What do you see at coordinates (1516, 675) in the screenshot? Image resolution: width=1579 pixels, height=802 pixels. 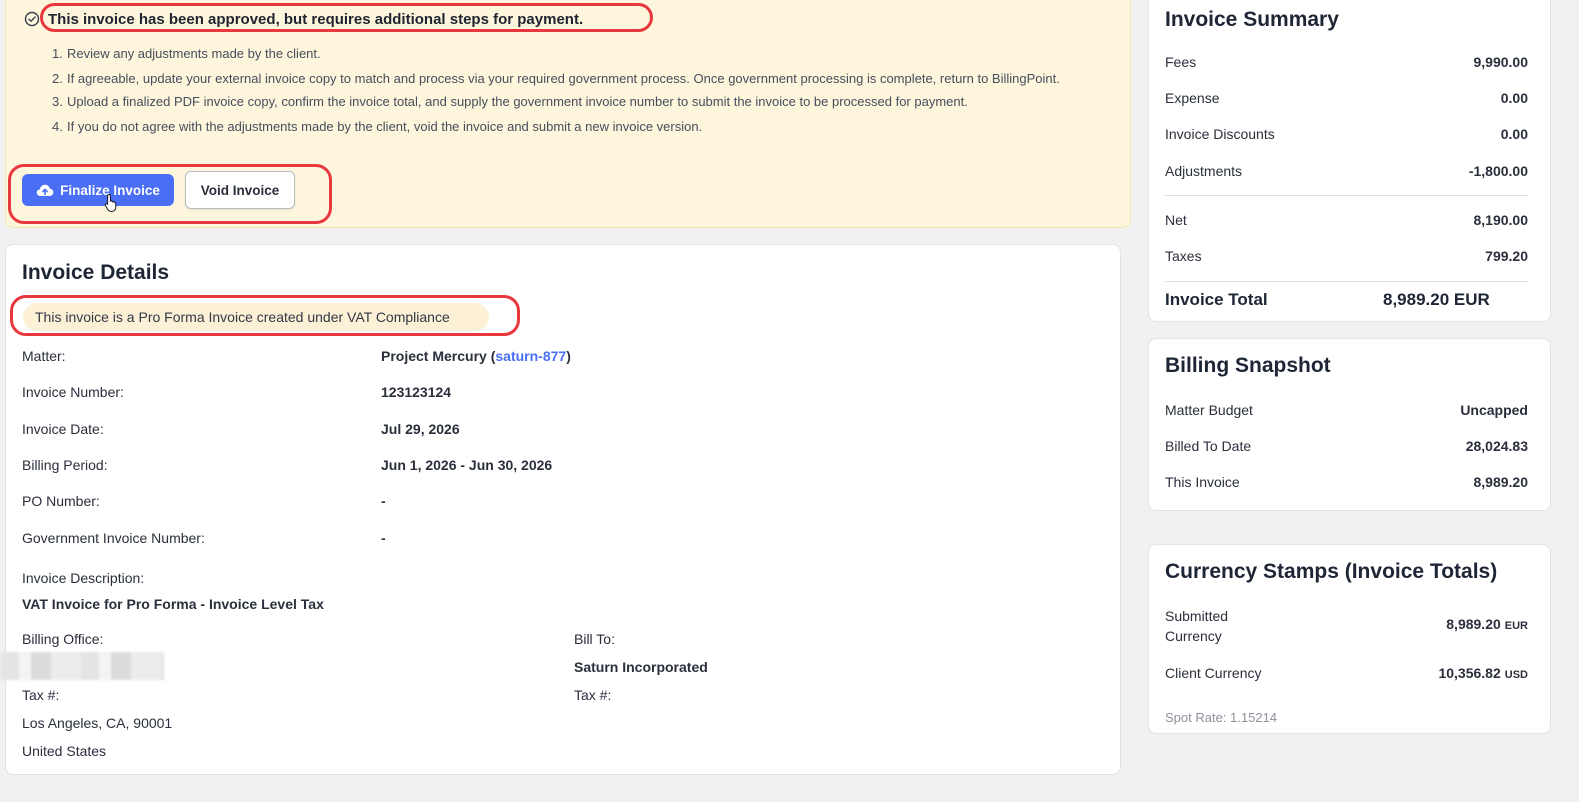 I see `client-currency-code: USD` at bounding box center [1516, 675].